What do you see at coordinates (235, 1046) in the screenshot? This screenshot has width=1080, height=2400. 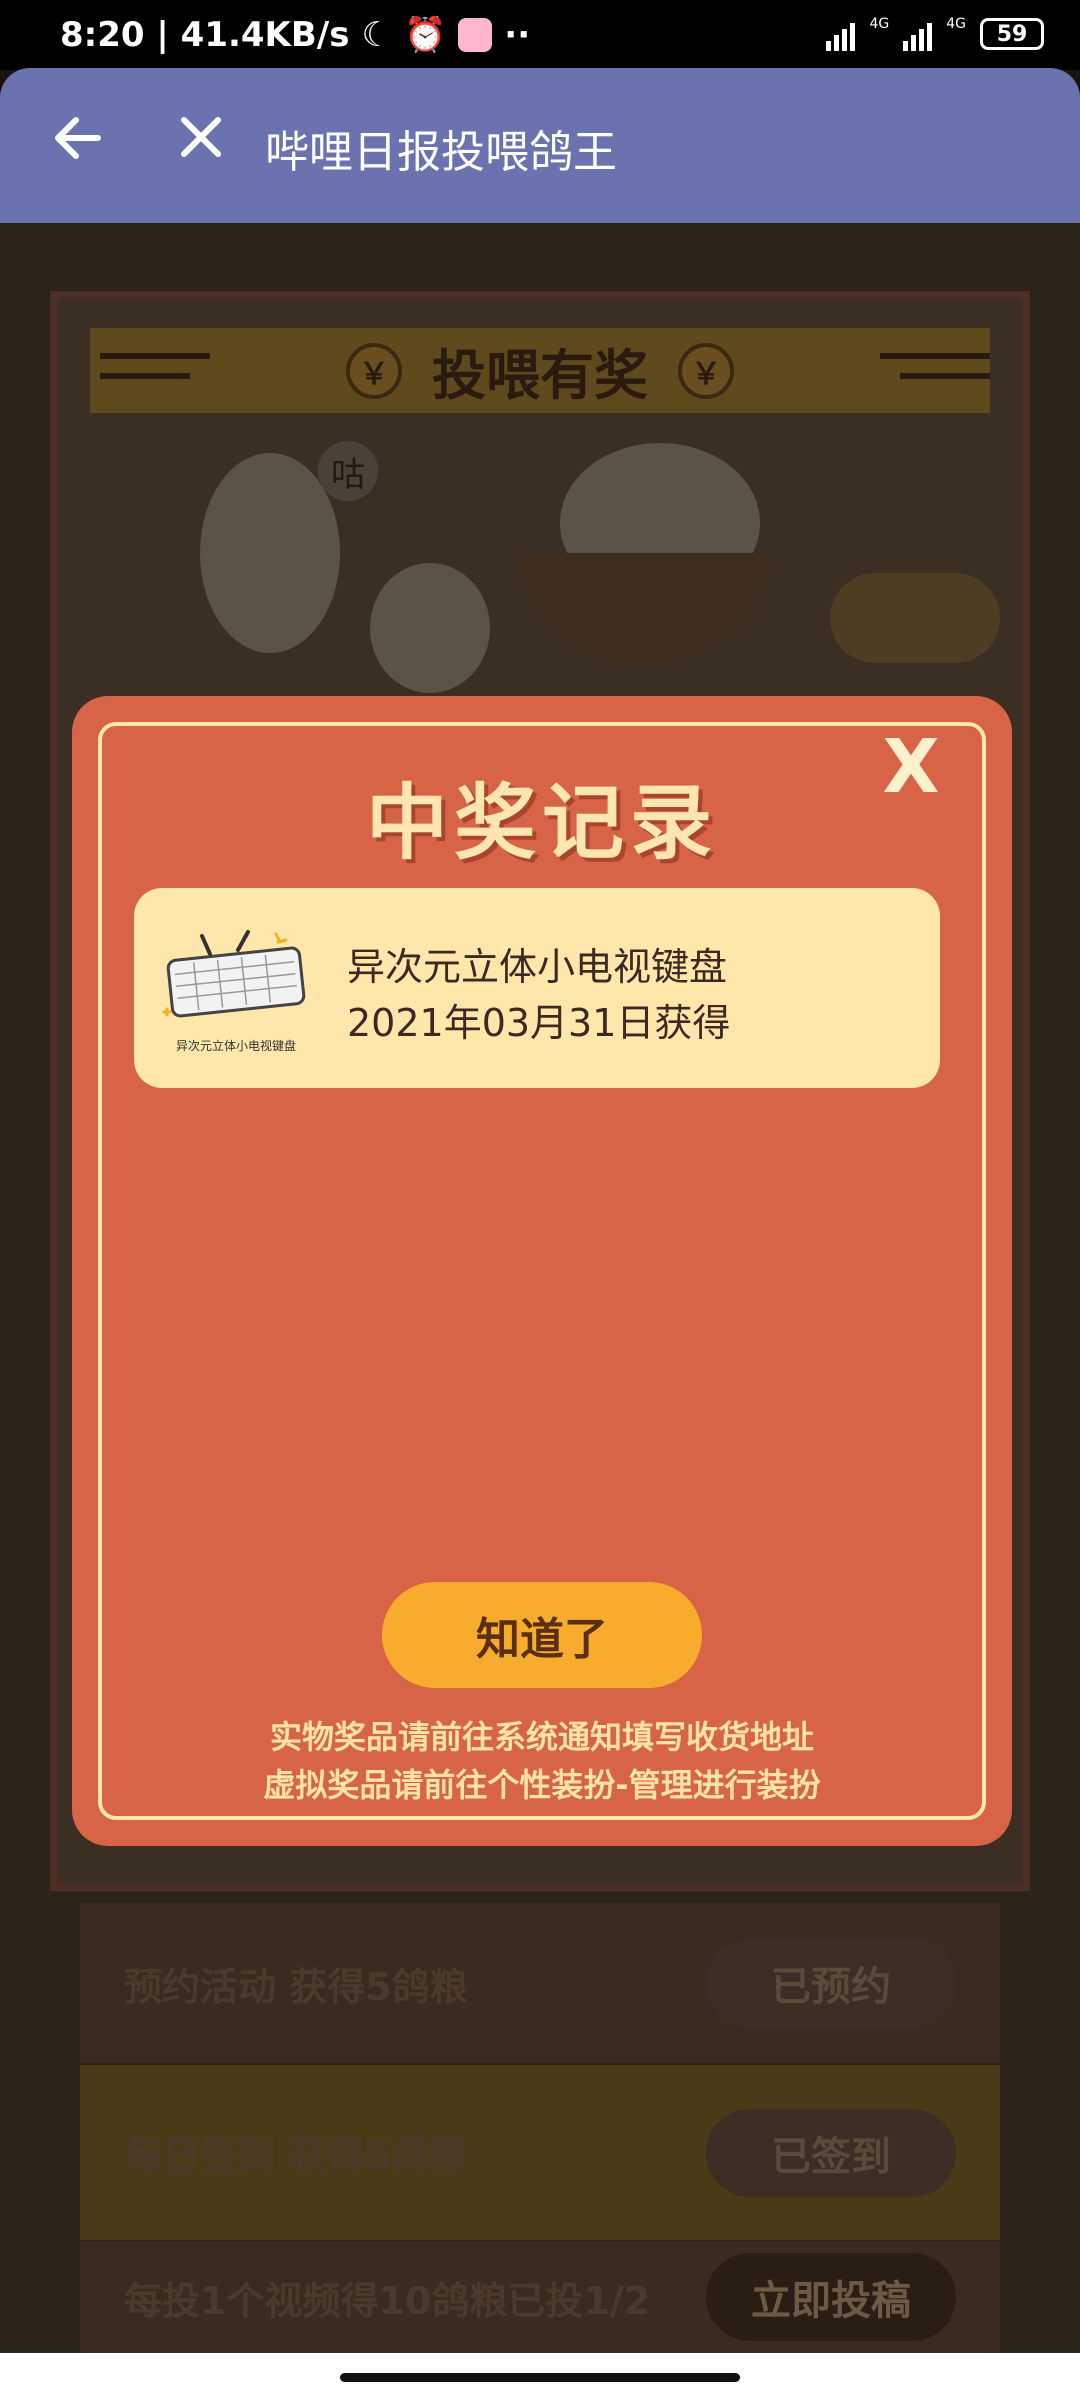 I see `thumbnail-caption: 异次元立体小电视键盘` at bounding box center [235, 1046].